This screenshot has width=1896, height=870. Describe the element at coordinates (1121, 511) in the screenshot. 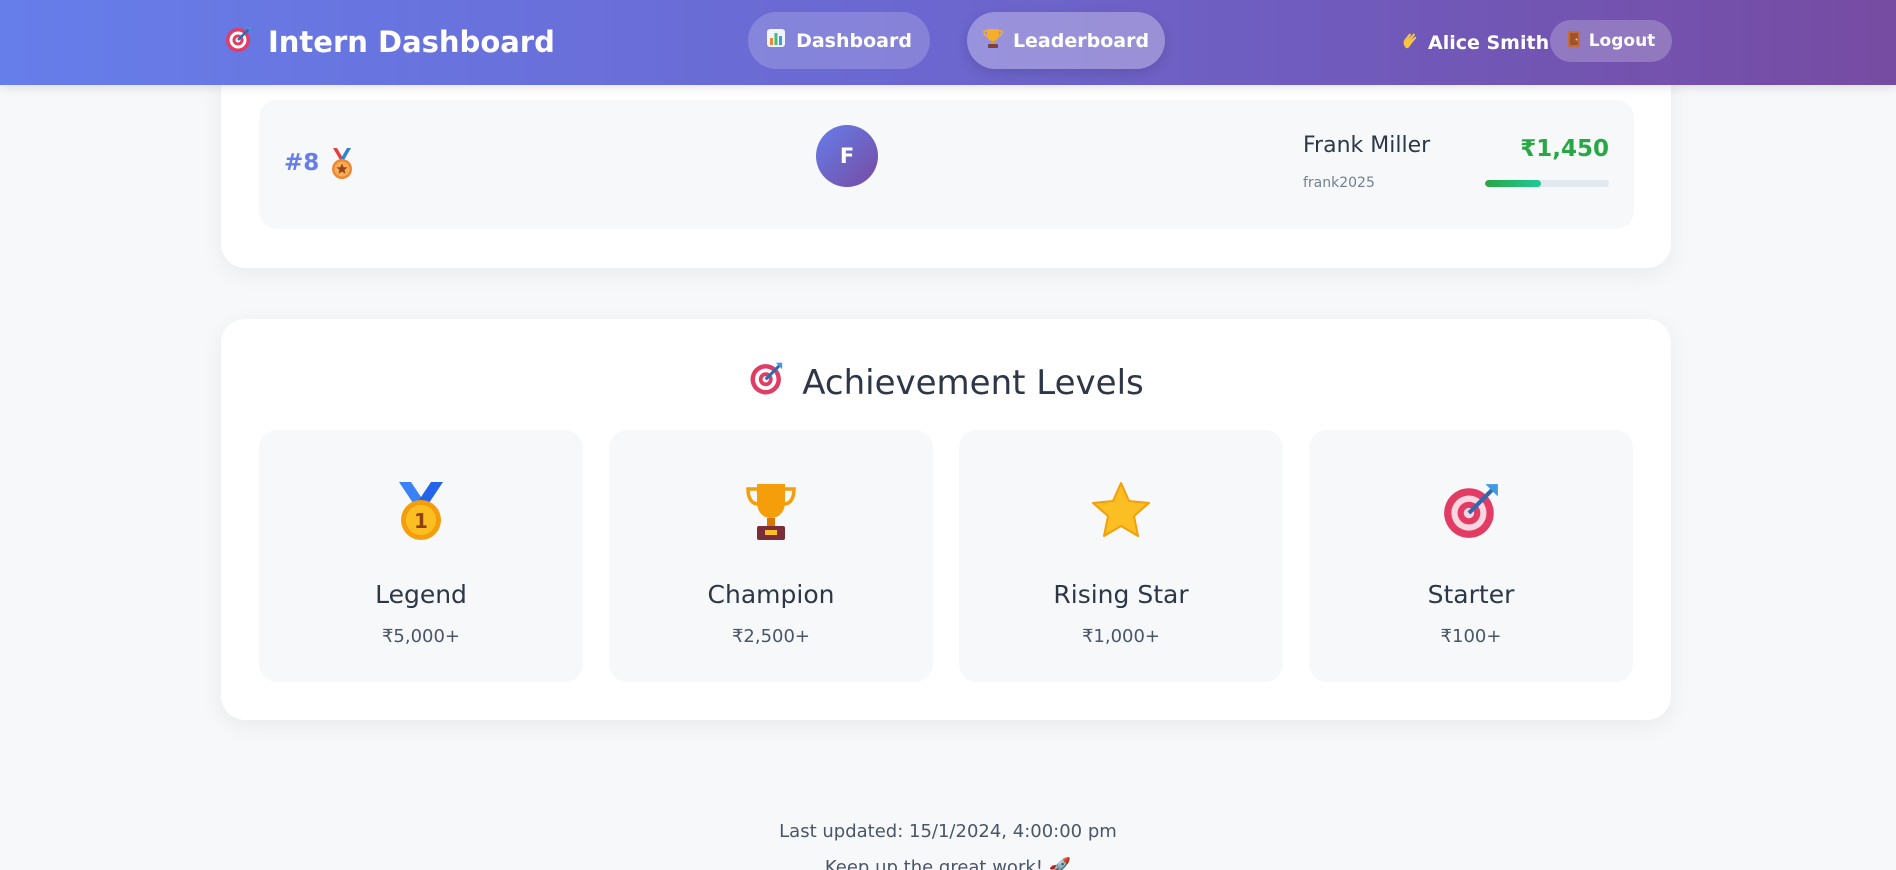

I see `star-icon` at that location.